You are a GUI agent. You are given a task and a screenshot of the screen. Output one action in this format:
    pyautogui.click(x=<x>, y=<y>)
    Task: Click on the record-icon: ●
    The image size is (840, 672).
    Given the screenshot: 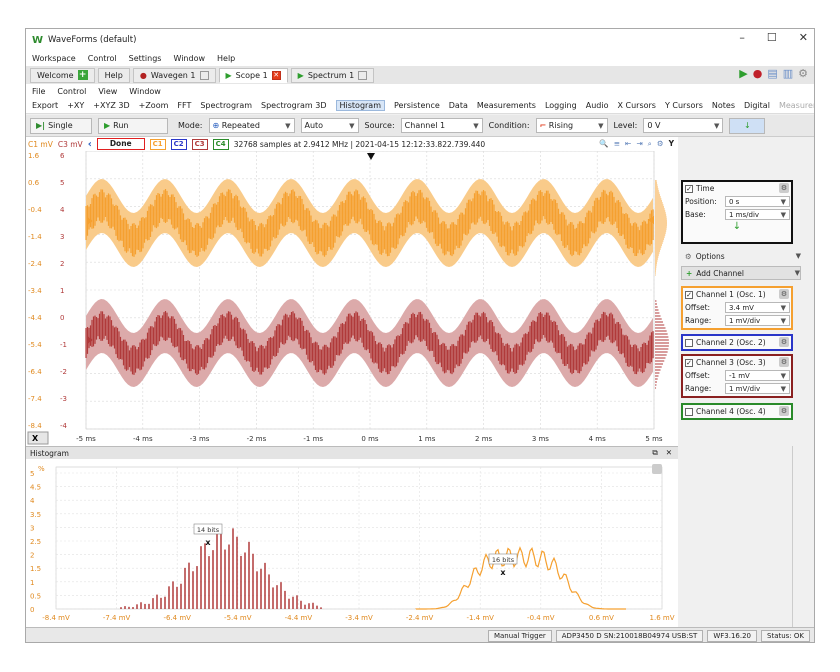 What is the action you would take?
    pyautogui.click(x=758, y=73)
    